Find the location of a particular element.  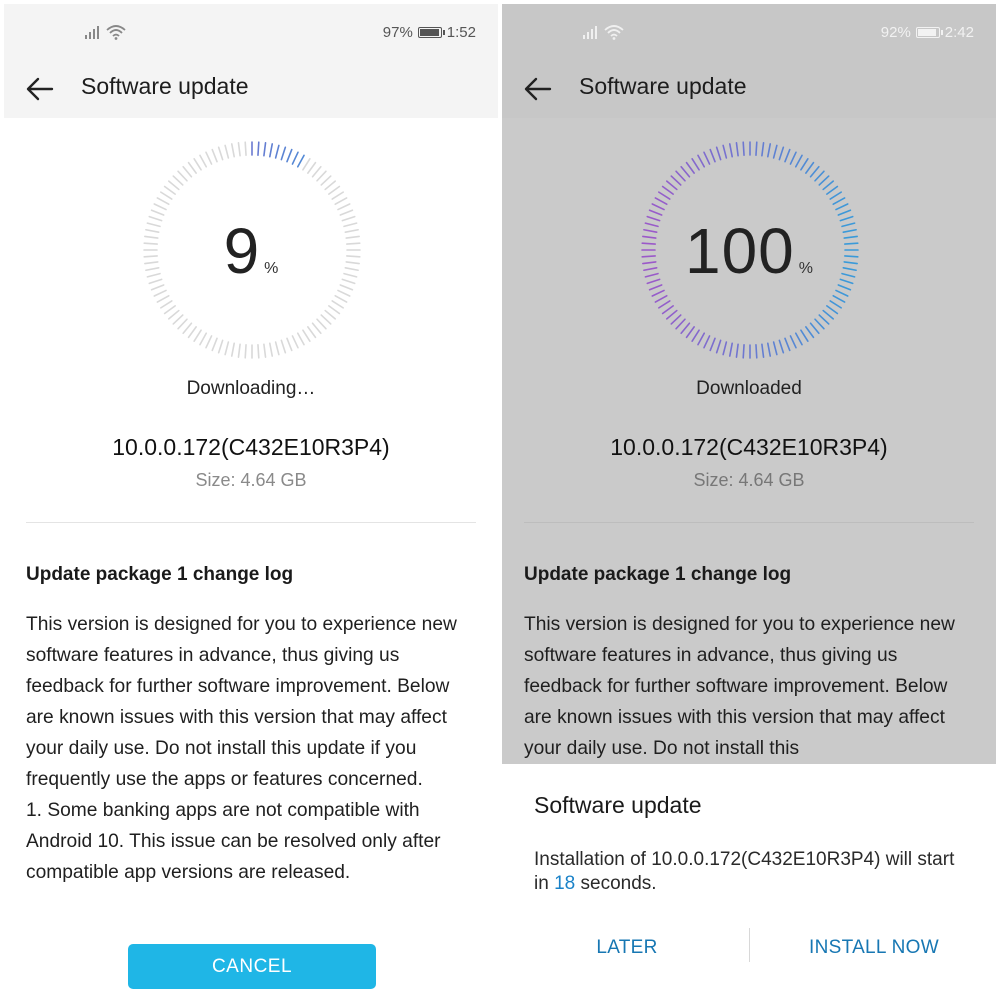

divider is located at coordinates (749, 522).